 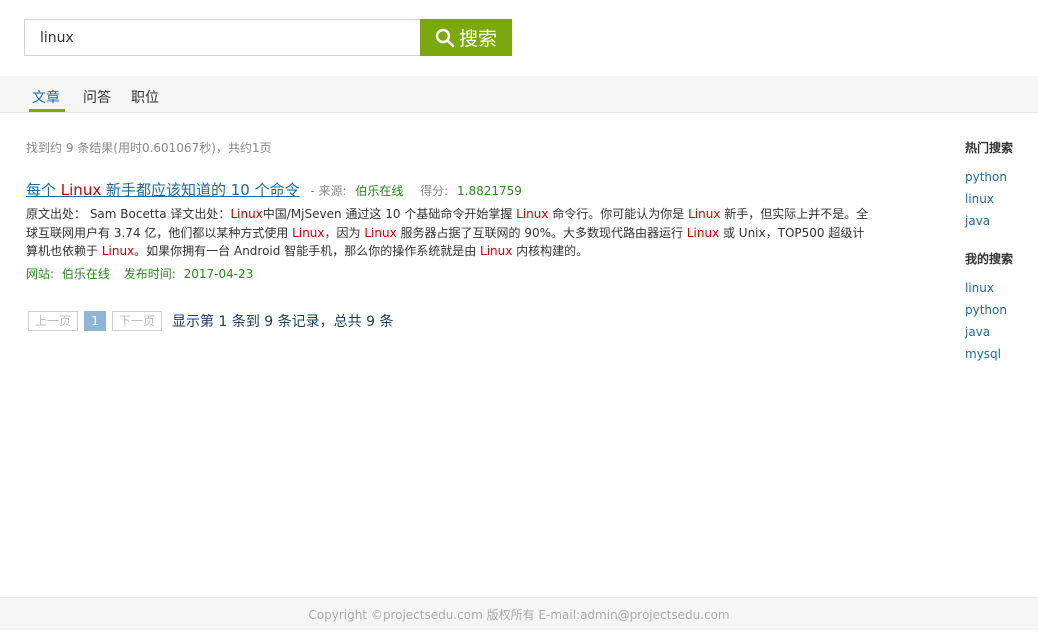 I want to click on date-value: 2017-04-23, so click(x=218, y=274).